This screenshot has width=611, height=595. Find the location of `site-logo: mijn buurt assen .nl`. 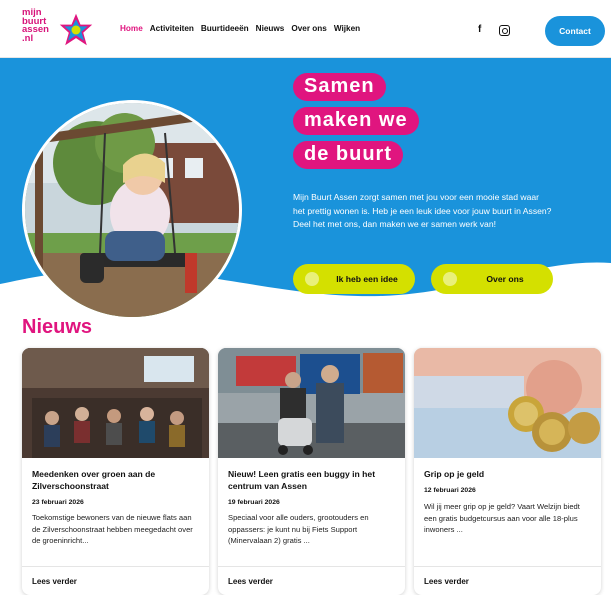

site-logo: mijn buurt assen .nl is located at coordinates (59, 29).